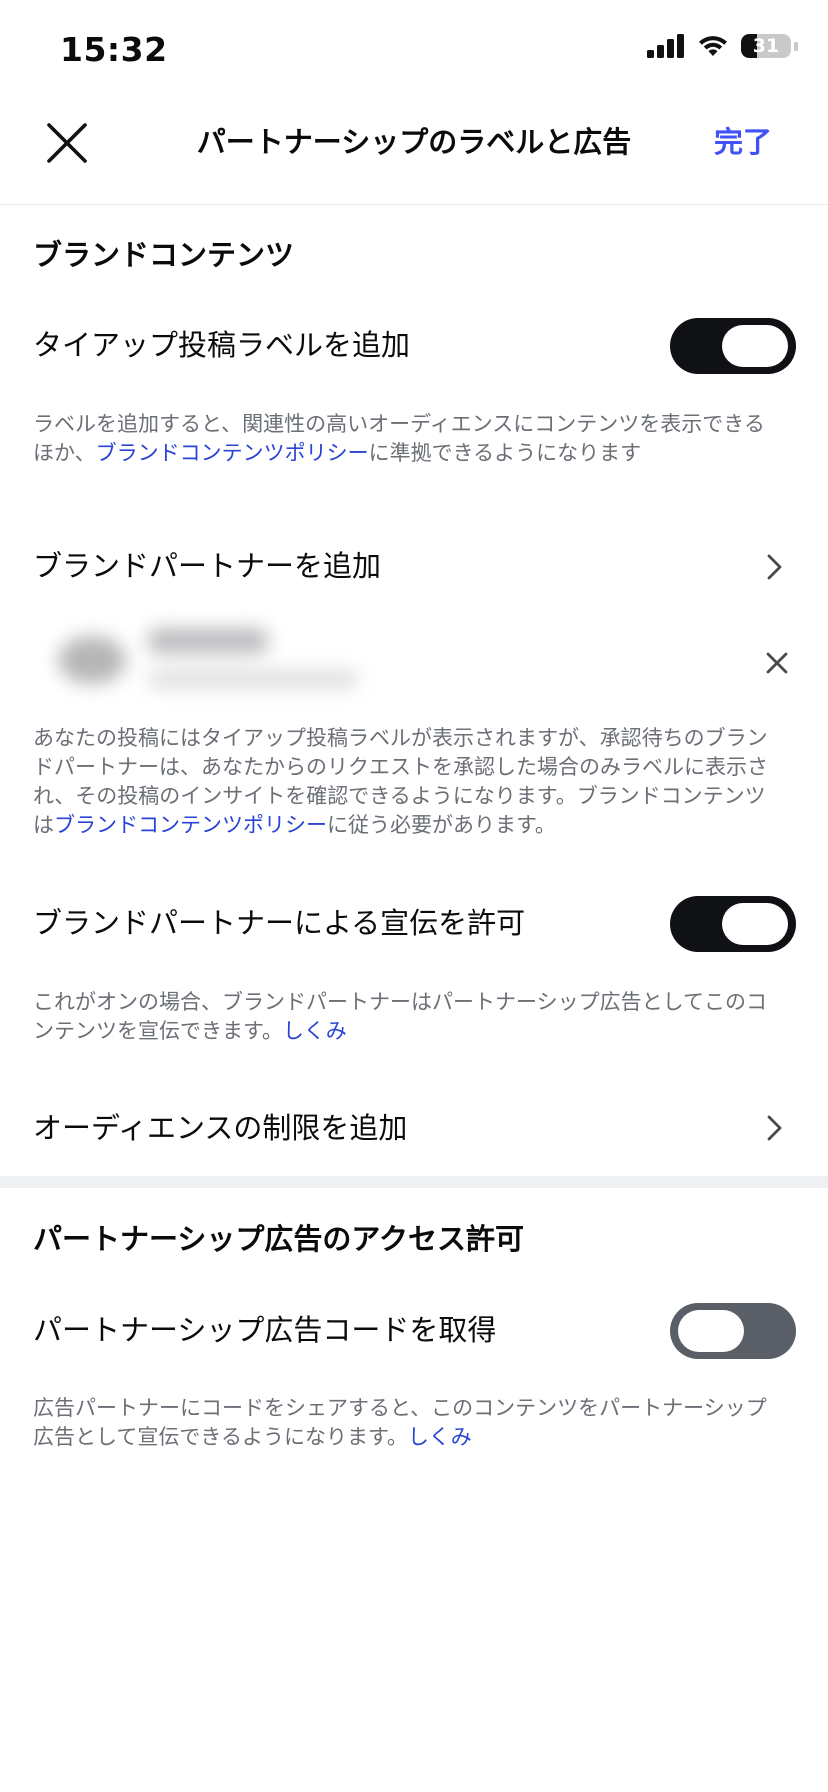  What do you see at coordinates (441, 825) in the screenshot?
I see `description-text: に従う必要があります。` at bounding box center [441, 825].